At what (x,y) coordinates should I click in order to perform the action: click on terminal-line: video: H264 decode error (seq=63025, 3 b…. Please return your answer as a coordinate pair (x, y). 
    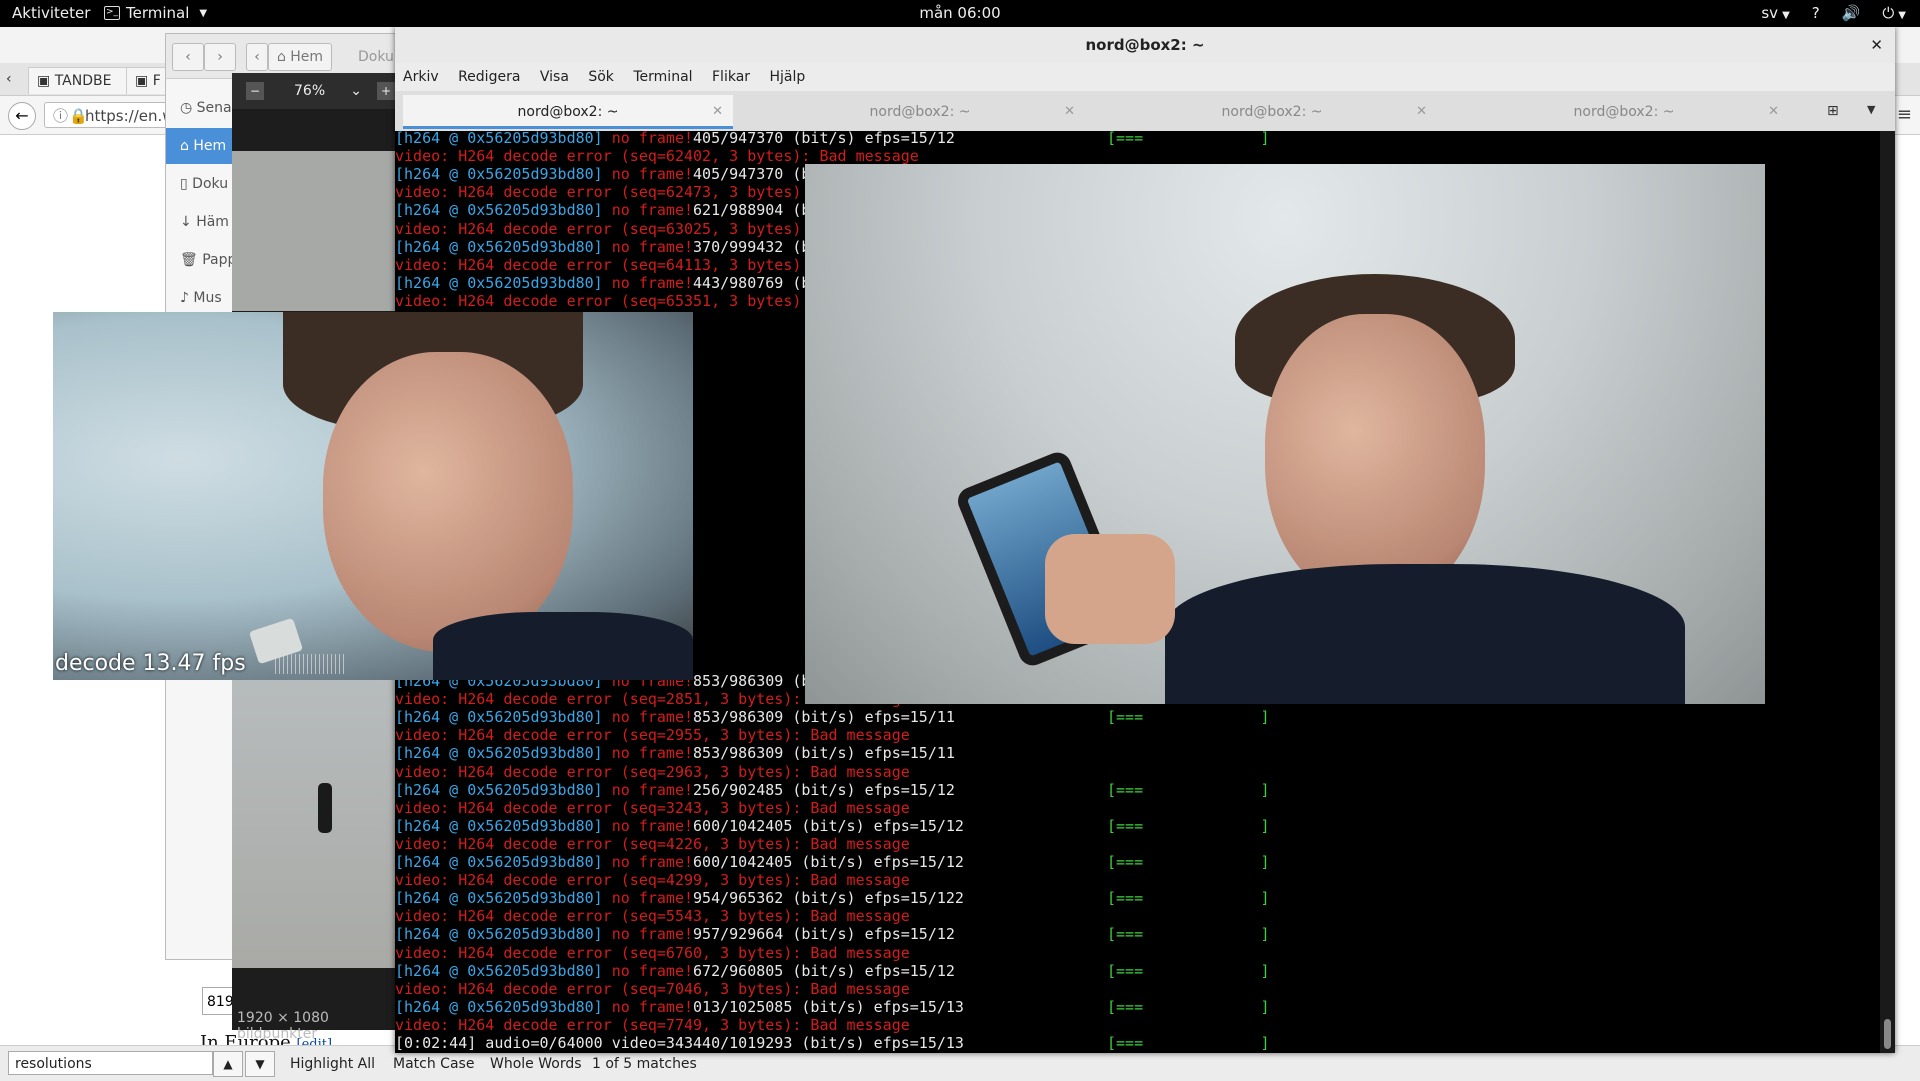
    Looking at the image, I should click on (598, 229).